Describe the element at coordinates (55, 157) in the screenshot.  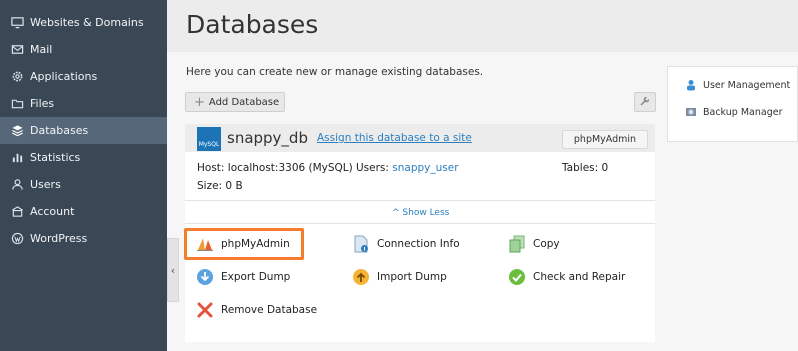
I see `sidebar-item-label: Statistics` at that location.